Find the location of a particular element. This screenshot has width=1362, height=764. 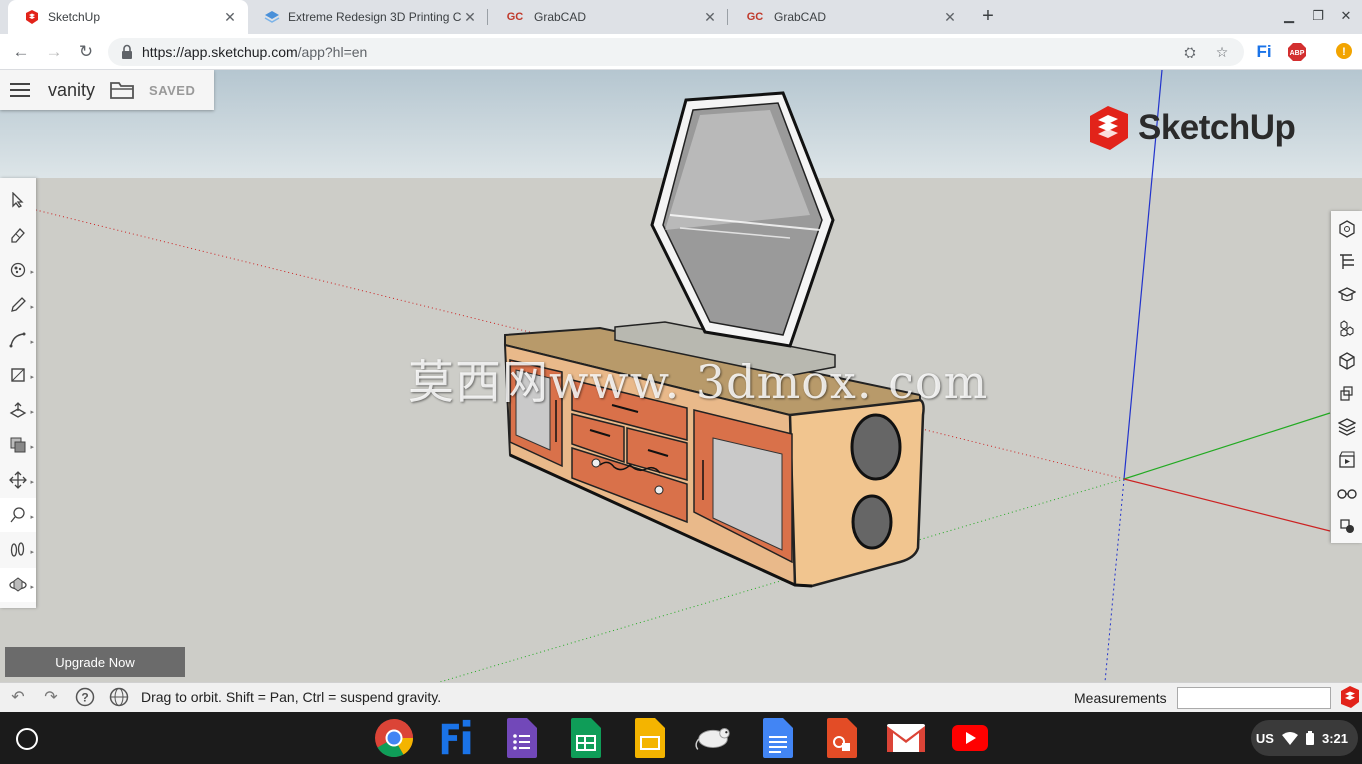

scenes-panel is located at coordinates (1346, 460).